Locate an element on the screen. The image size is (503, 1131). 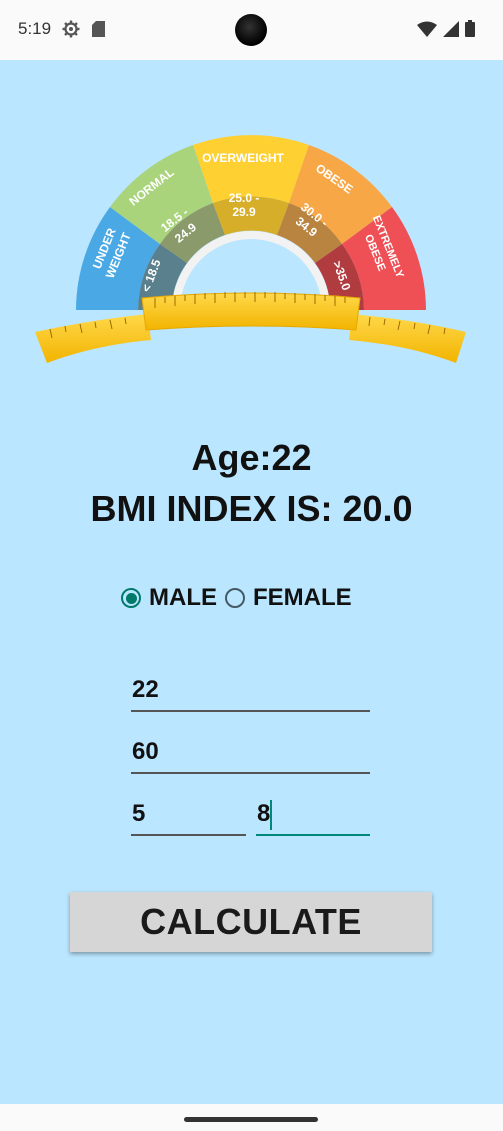
signal-icon is located at coordinates (451, 28).